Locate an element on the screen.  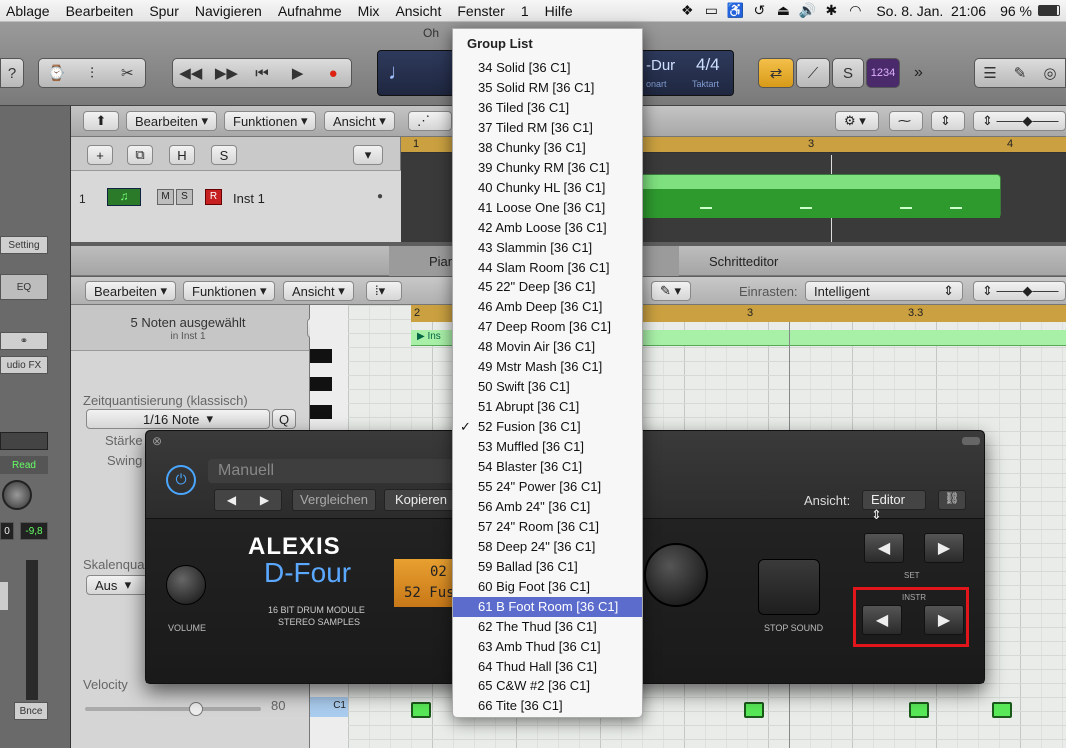
group-list-item: 36 Tiled [36 C1] is located at coordinates (547, 108).